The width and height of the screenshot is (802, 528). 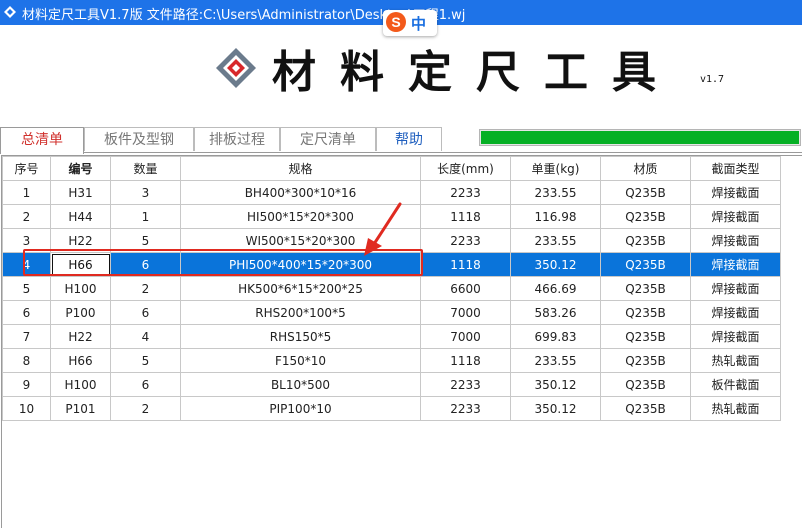 What do you see at coordinates (139, 139) in the screenshot?
I see `tab-plates-sections: 板件及型钢` at bounding box center [139, 139].